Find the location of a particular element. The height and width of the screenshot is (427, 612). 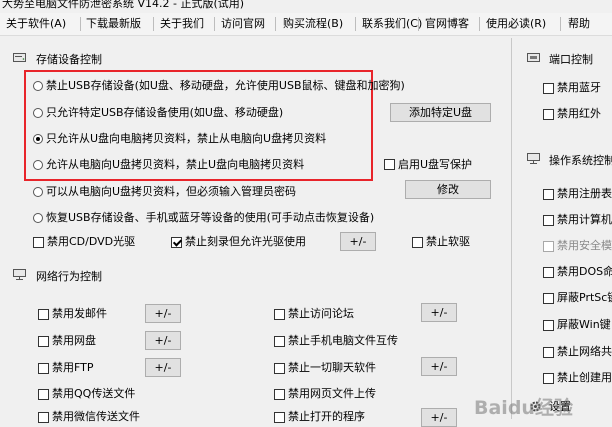

storage-option-label: 只允许特定USB存储设备使用(如U盘、移动硬盘) is located at coordinates (165, 112).